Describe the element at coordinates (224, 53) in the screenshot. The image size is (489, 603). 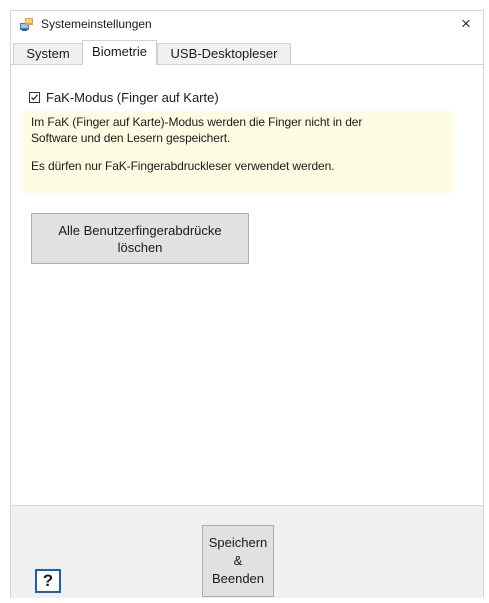
I see `tab-usb-desktopleser: USB-Desktopleser` at that location.